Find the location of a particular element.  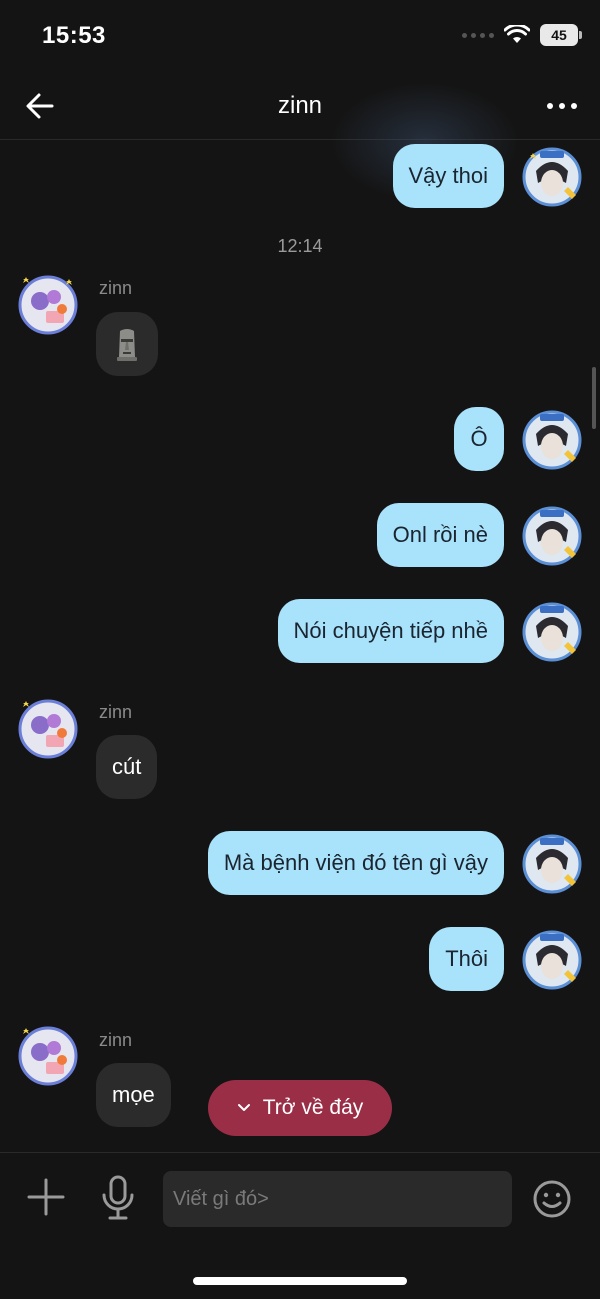

outgoing-message-bubble: Ô is located at coordinates (479, 439).